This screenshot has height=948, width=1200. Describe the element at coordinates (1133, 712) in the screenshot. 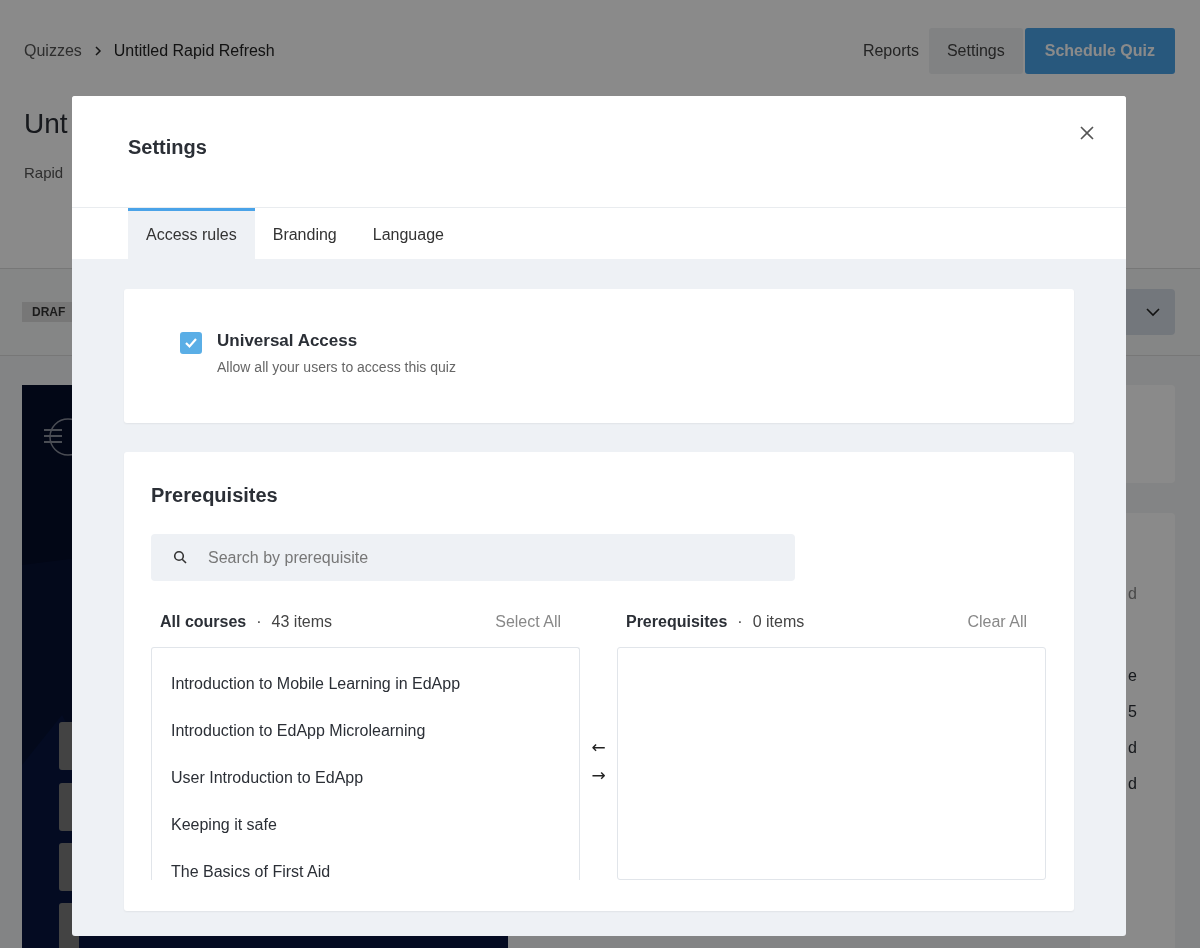

I see `side-text: 5` at that location.